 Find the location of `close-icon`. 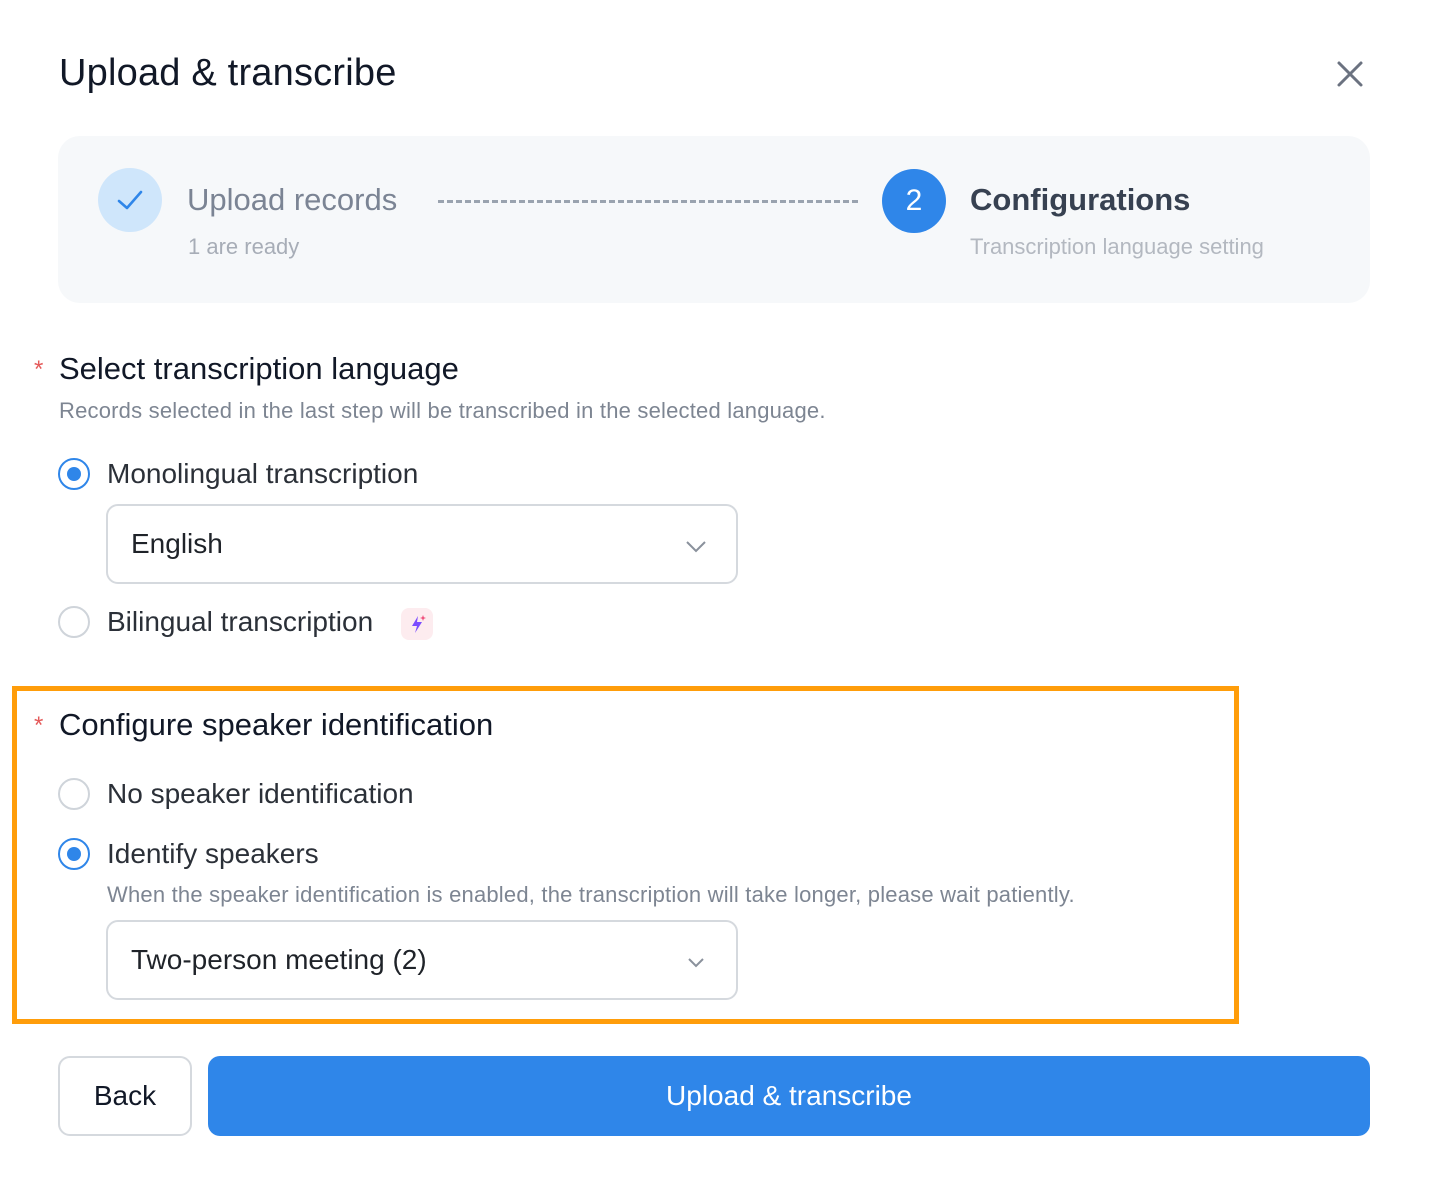

close-icon is located at coordinates (1350, 74).